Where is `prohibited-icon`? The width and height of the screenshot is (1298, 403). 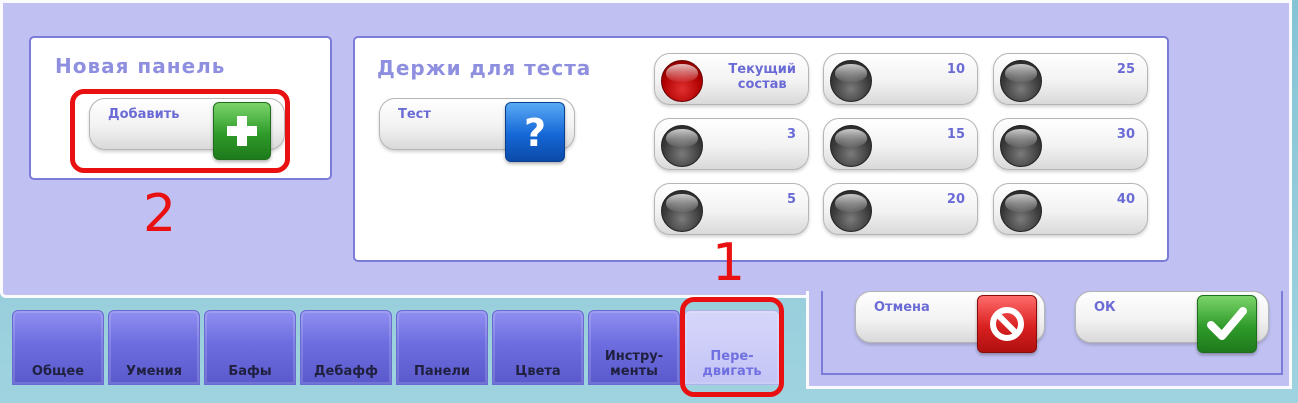
prohibited-icon is located at coordinates (1007, 324).